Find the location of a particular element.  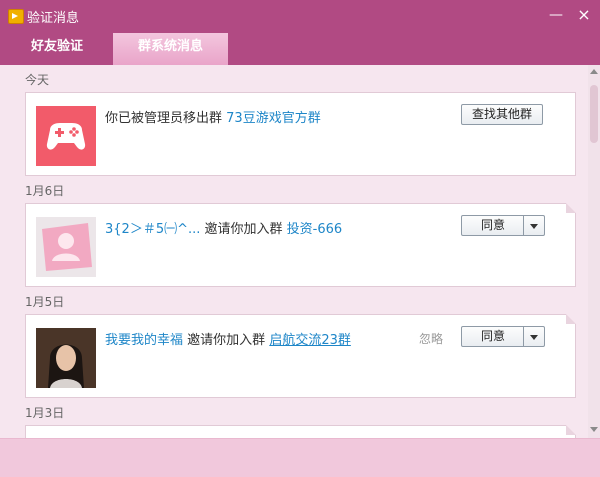

speaker-icon is located at coordinates (16, 16).